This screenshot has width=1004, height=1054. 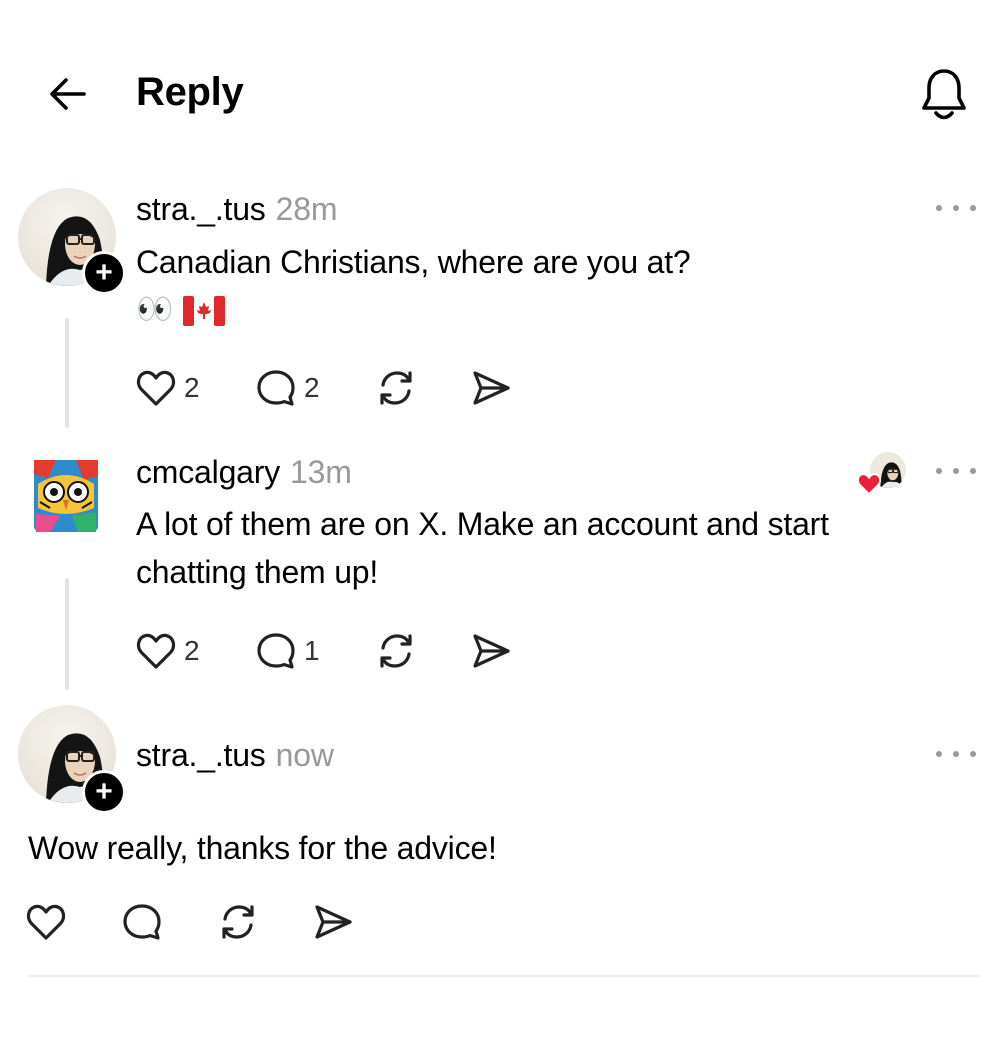 I want to click on post-text-continued: chatting them up!, so click(x=257, y=572).